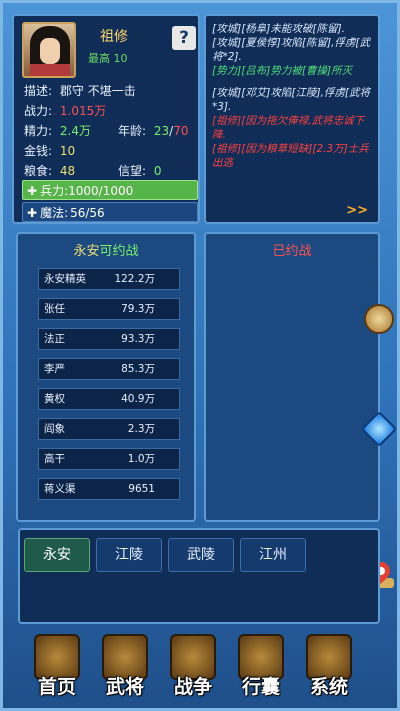 The image size is (400, 711). I want to click on general-strength: 93.3万, so click(138, 339).